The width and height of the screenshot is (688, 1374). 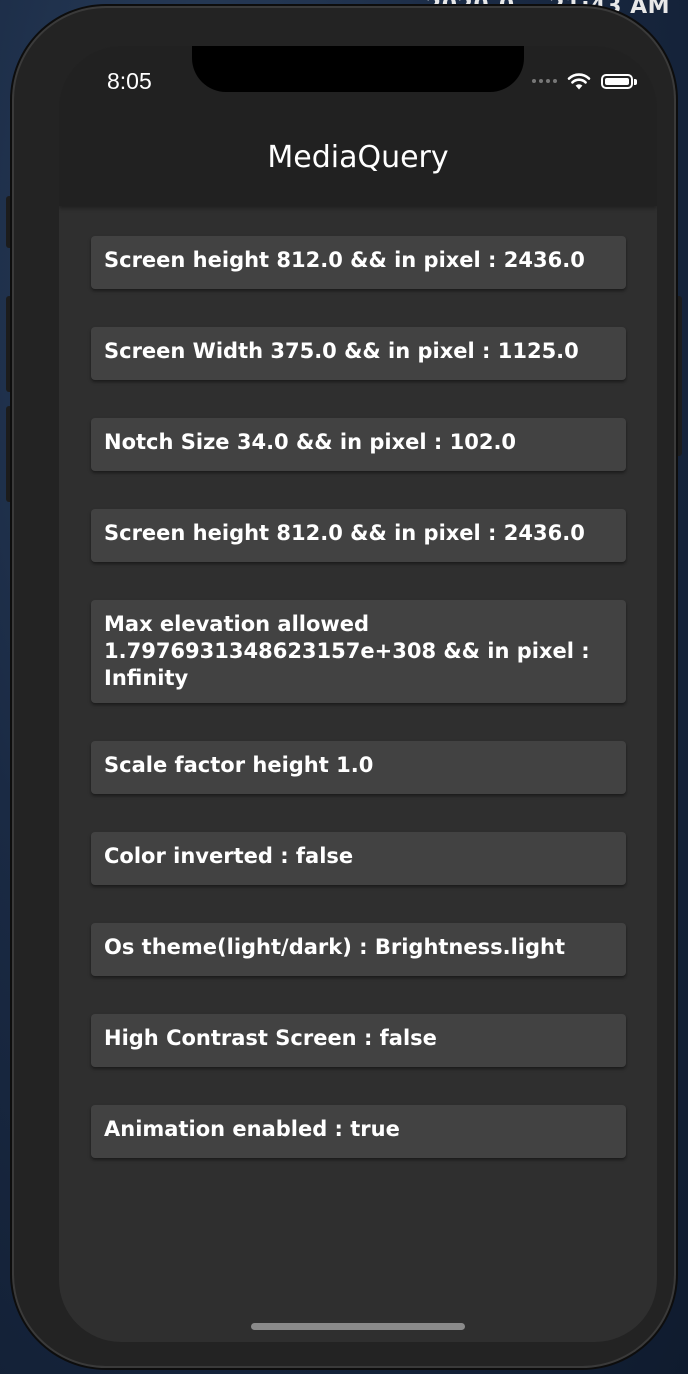 What do you see at coordinates (619, 81) in the screenshot?
I see `battery-icon` at bounding box center [619, 81].